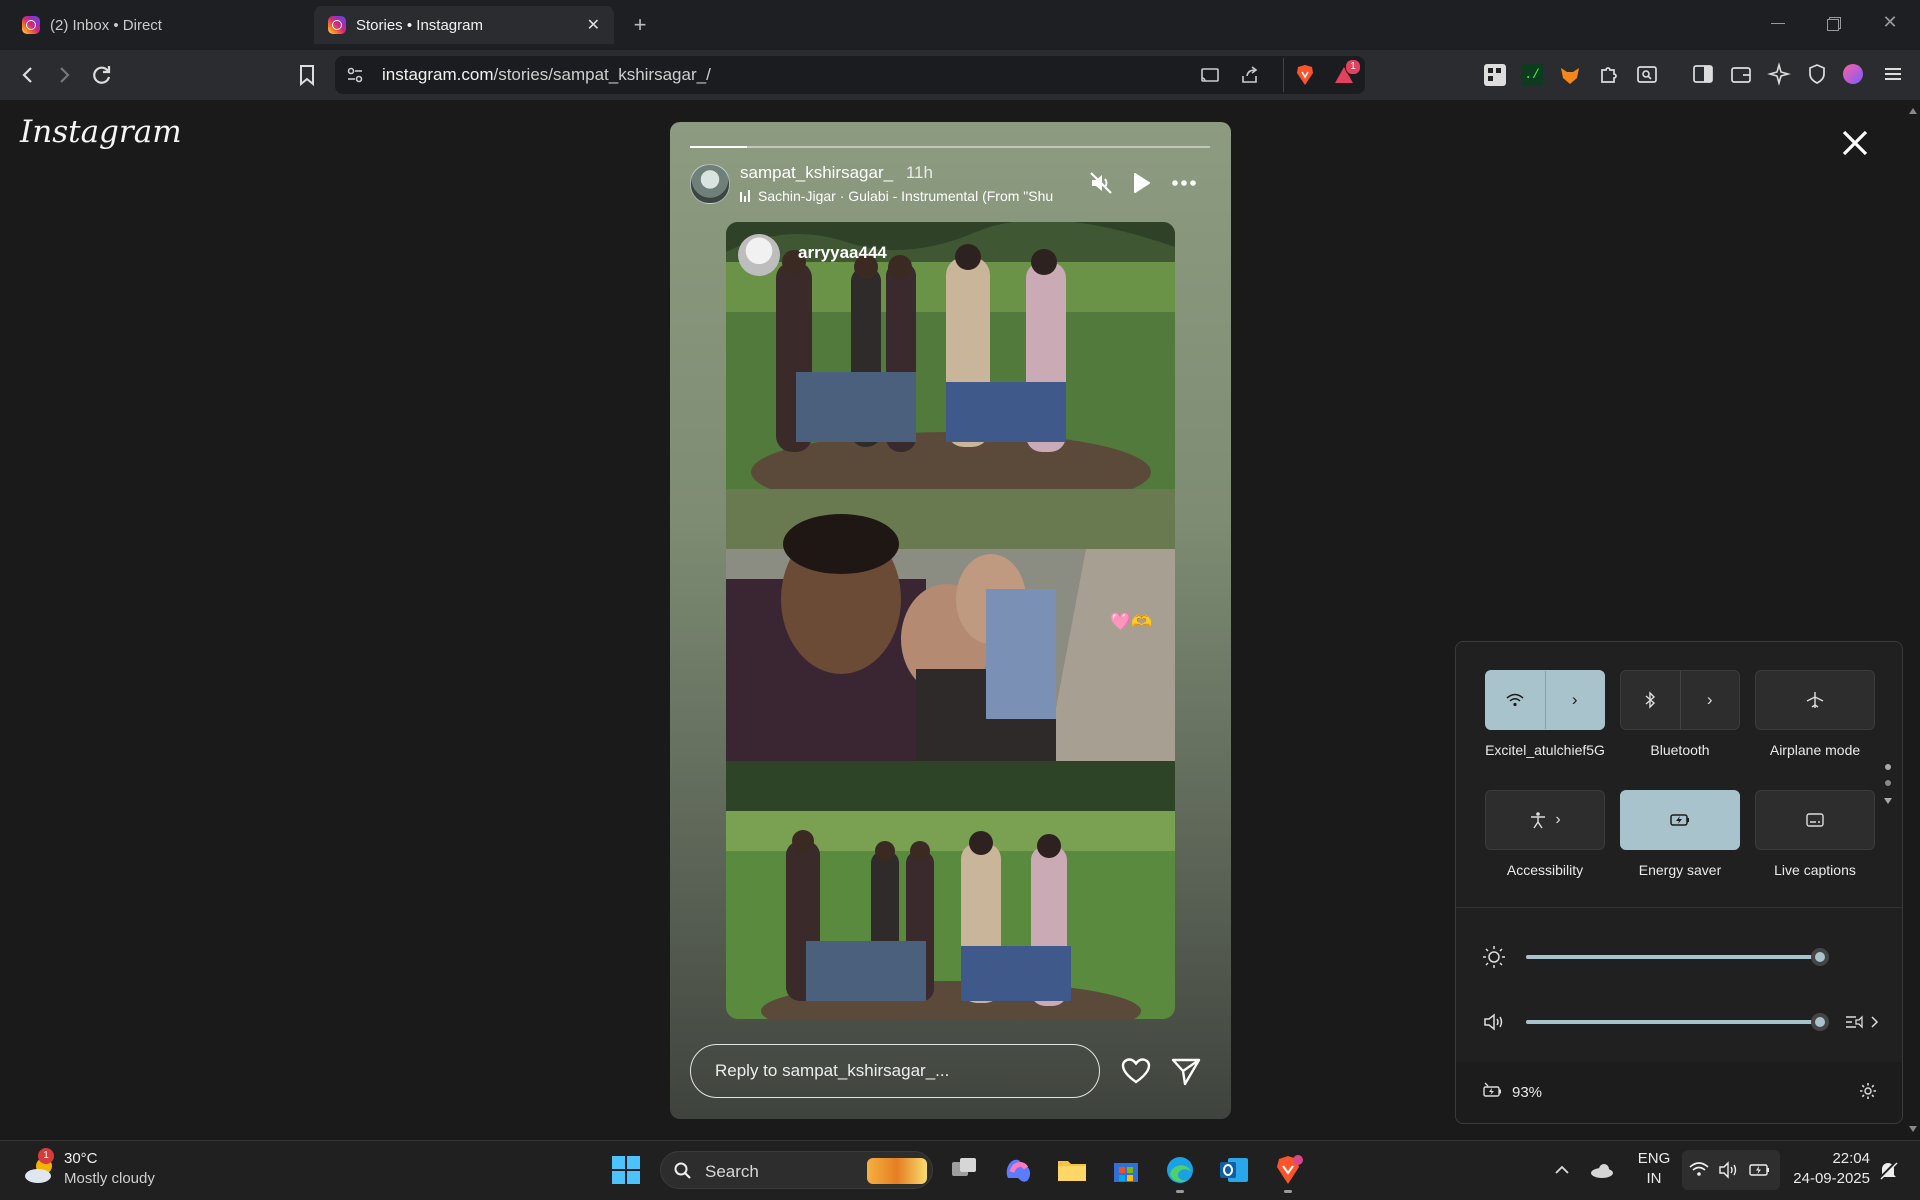 This screenshot has width=1920, height=1200. I want to click on outlook-icon, so click(1234, 1170).